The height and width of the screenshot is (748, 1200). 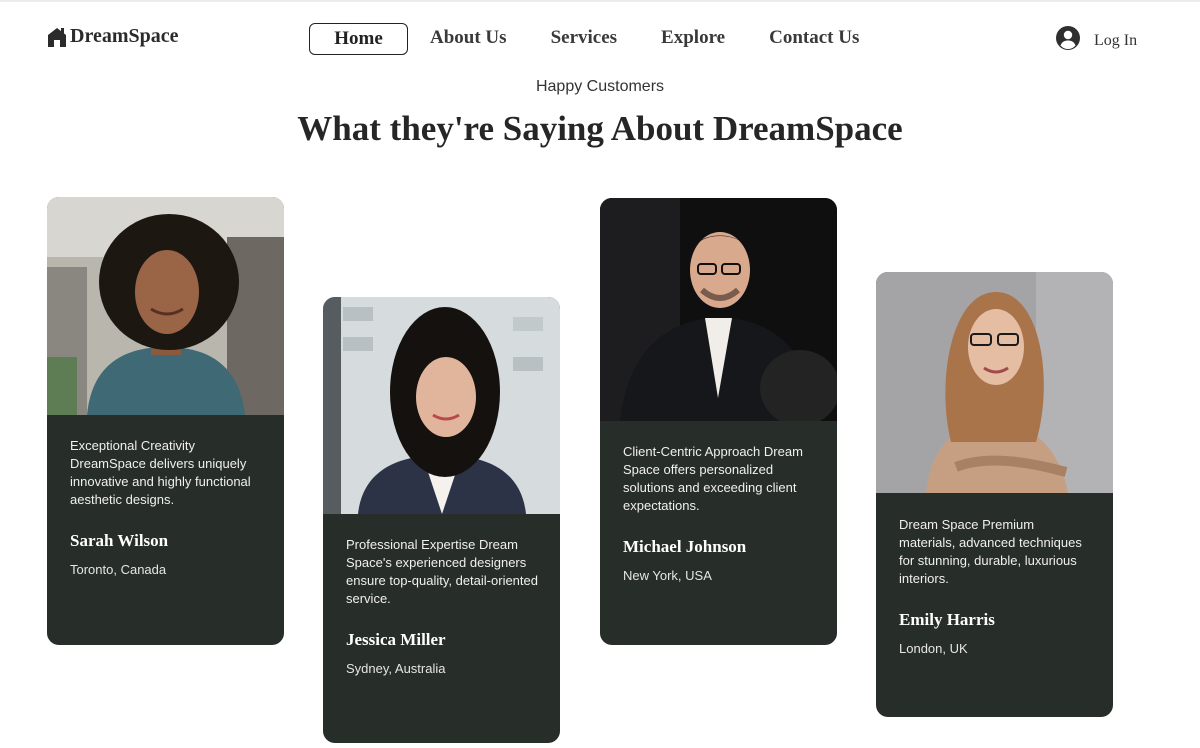 What do you see at coordinates (119, 540) in the screenshot?
I see `customer-name: Sarah Wilson` at bounding box center [119, 540].